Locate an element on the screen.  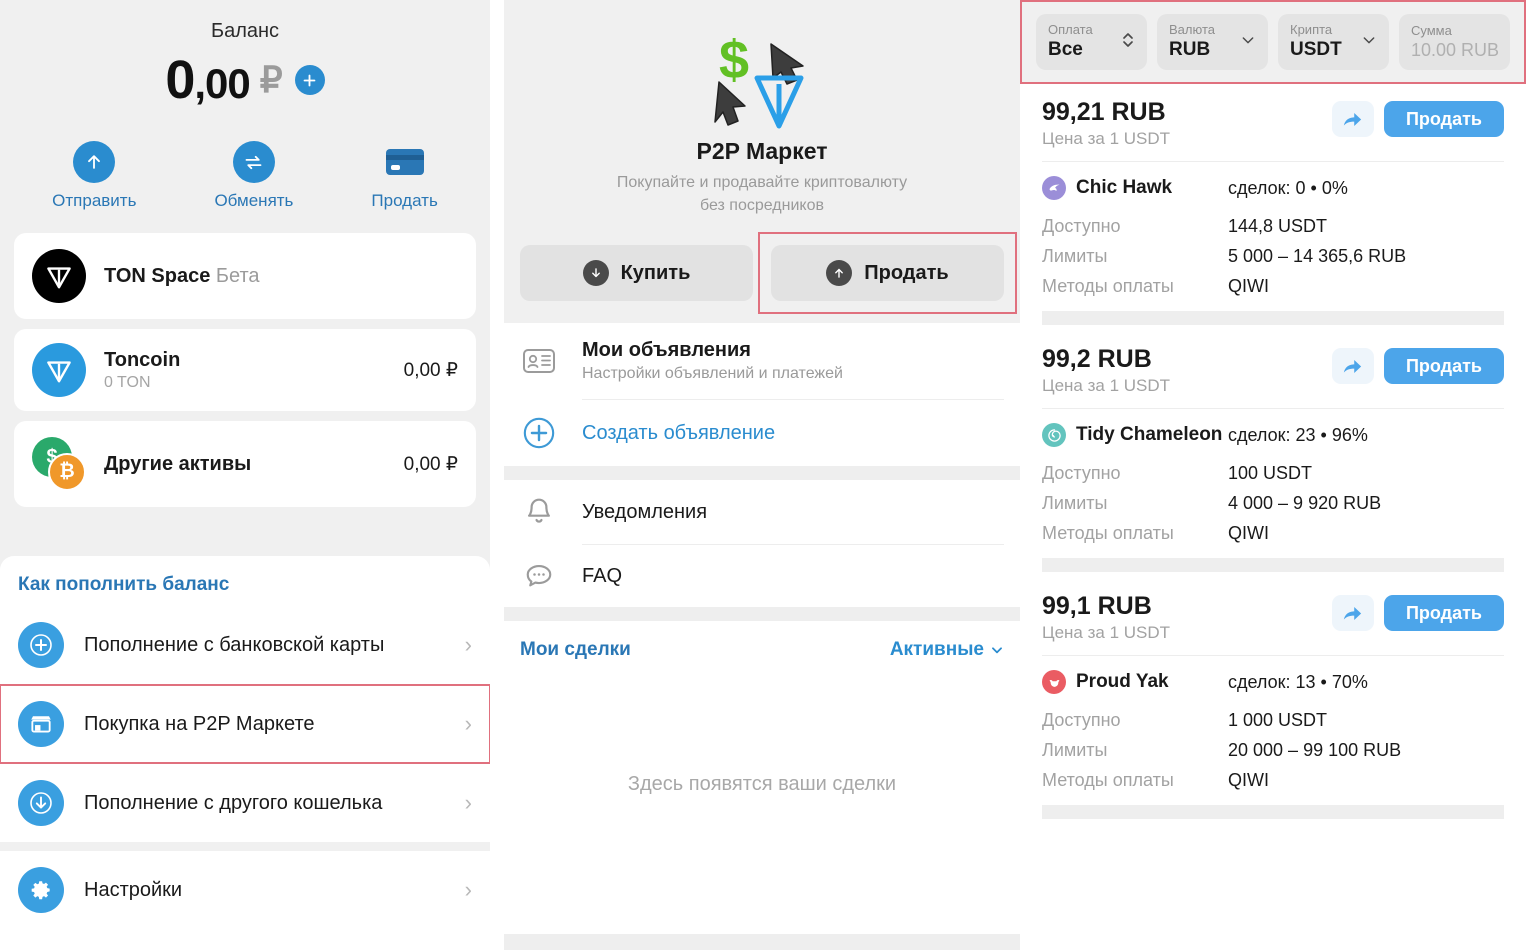
action-send: Отправить is located at coordinates (94, 176).